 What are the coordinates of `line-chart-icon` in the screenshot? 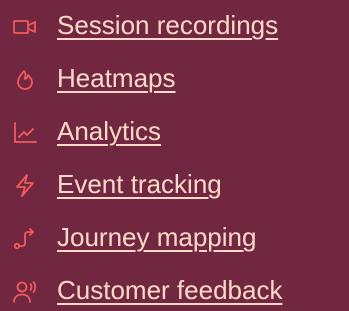 It's located at (25, 132).